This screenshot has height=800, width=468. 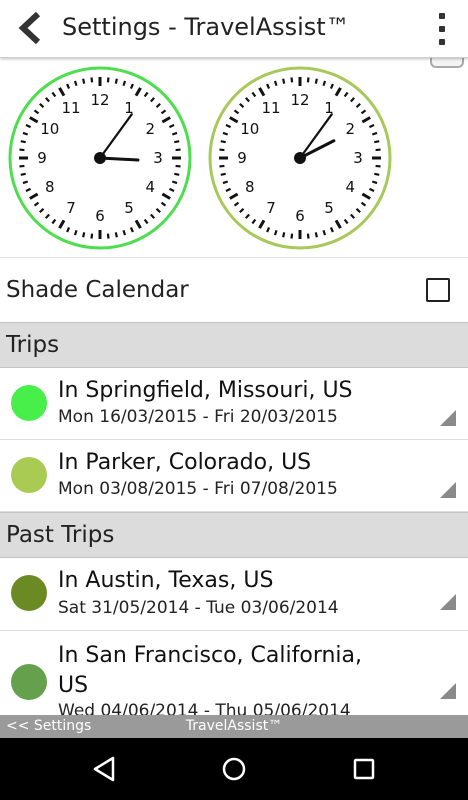 I want to click on app-bar: Settings - TravelAssist™, so click(x=234, y=29).